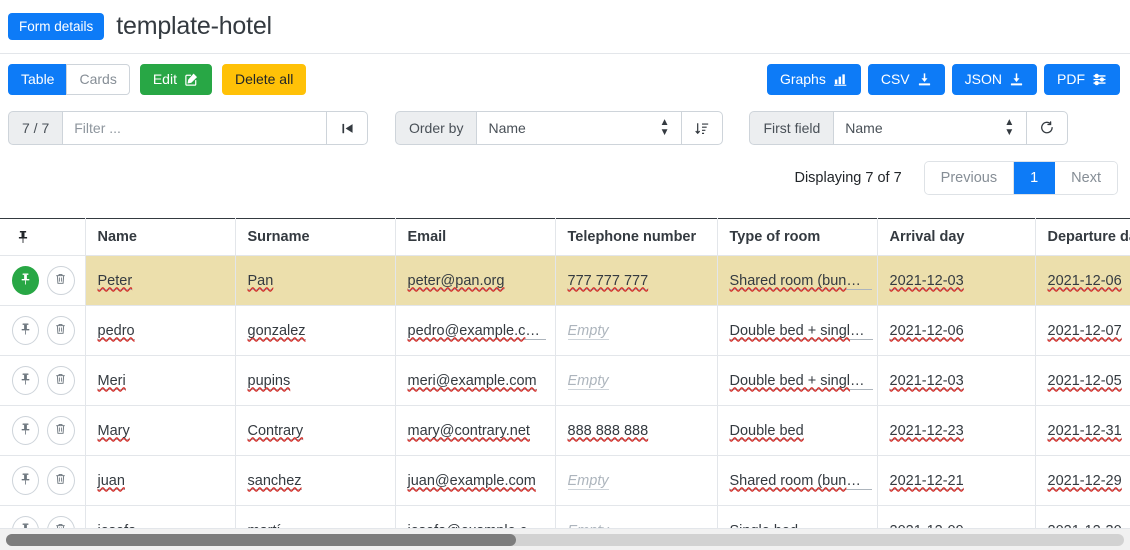  Describe the element at coordinates (475, 516) in the screenshot. I see `cell-email: josefa@example.com` at that location.